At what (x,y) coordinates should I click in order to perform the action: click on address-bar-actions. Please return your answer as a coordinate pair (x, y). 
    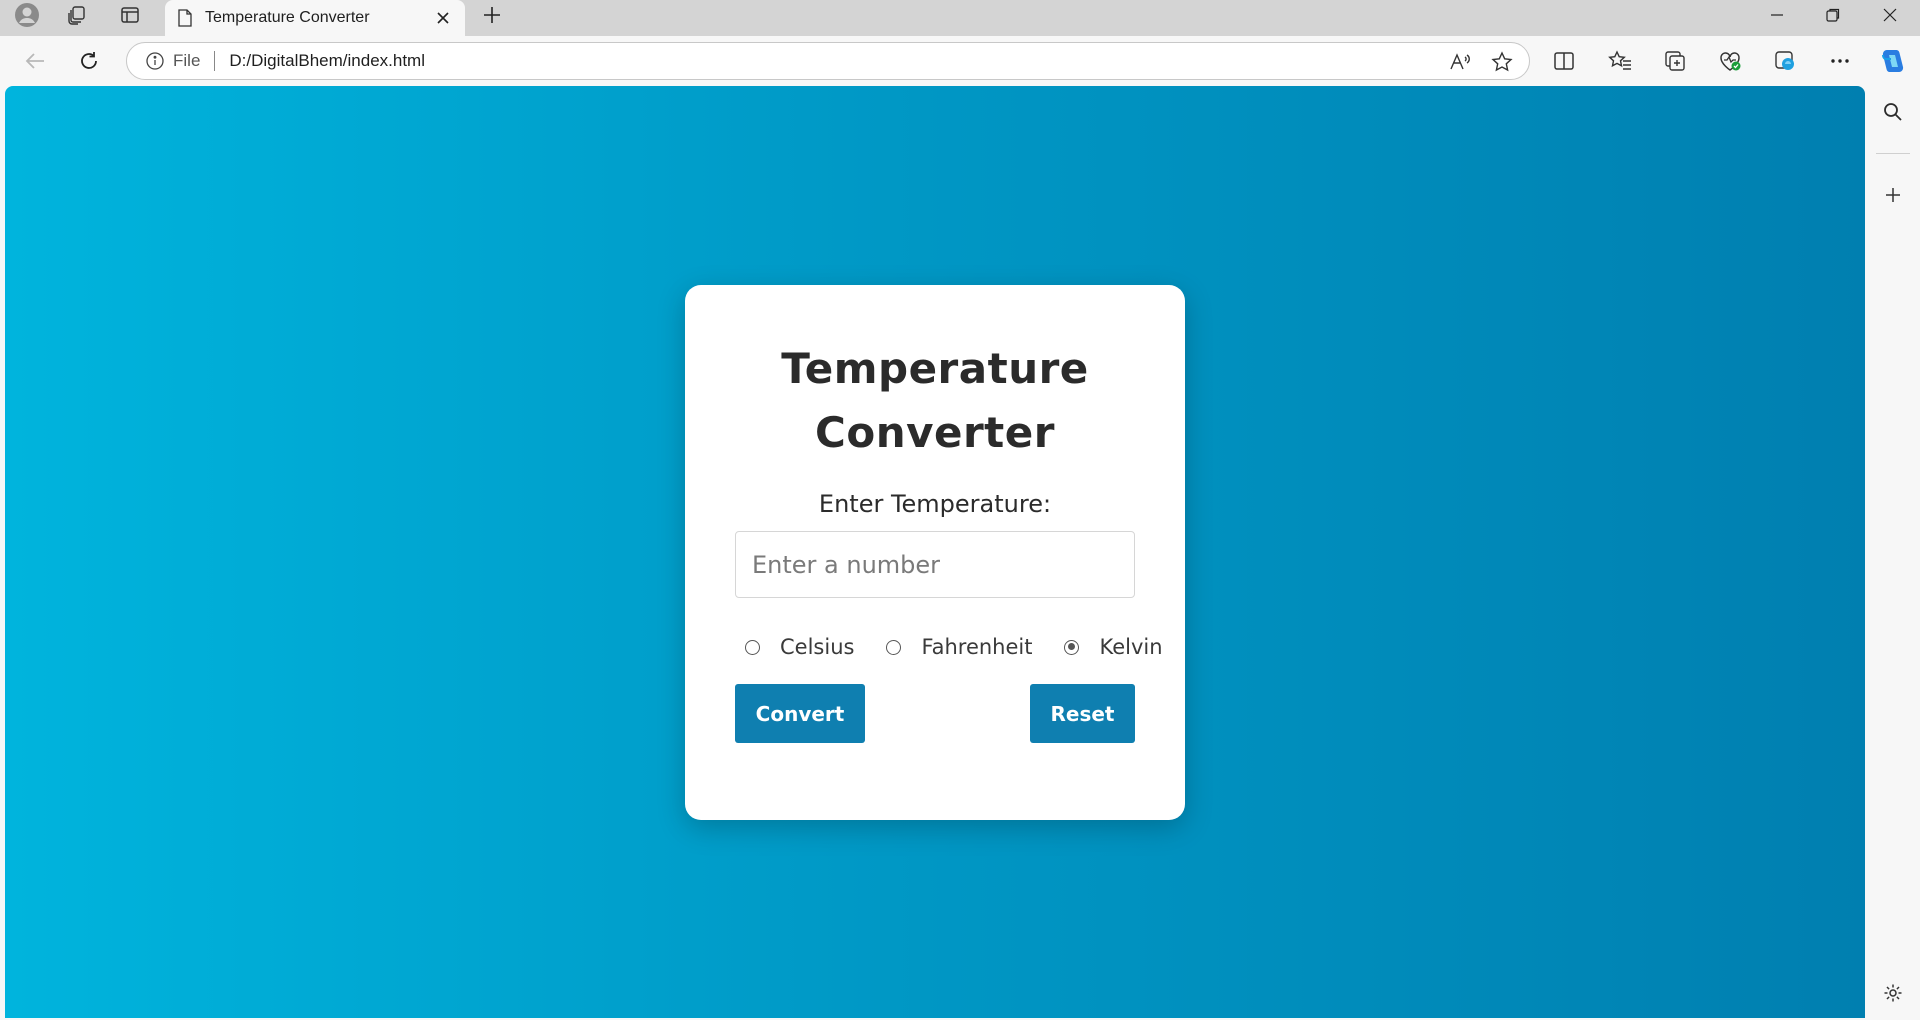
    Looking at the image, I should click on (1481, 62).